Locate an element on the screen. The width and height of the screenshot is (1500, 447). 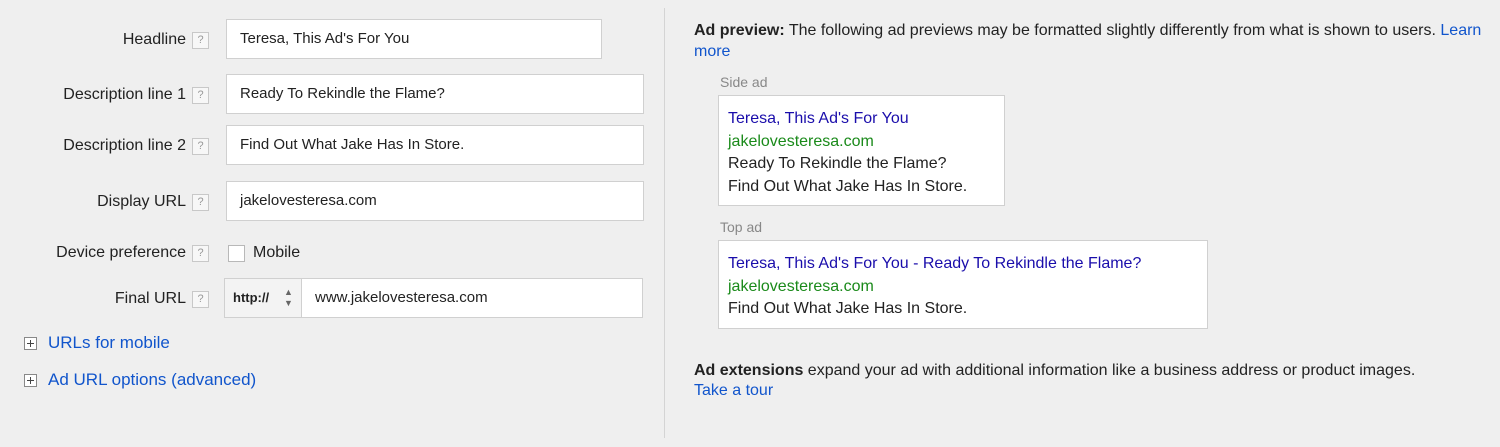
side-ad-url: jakelovesteresa.com is located at coordinates (801, 141).